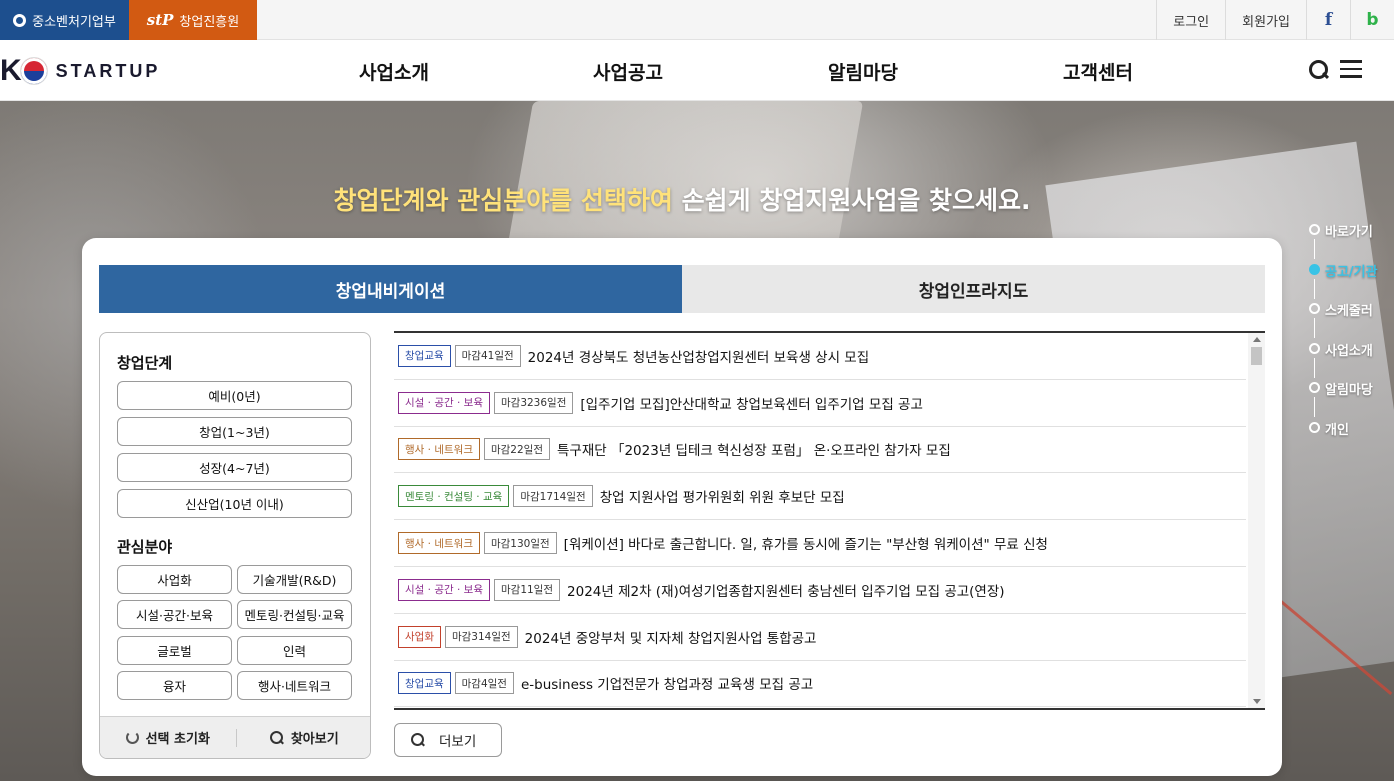 This screenshot has height=781, width=1394. Describe the element at coordinates (534, 402) in the screenshot. I see `deadline-badge: 마감3236일전` at that location.